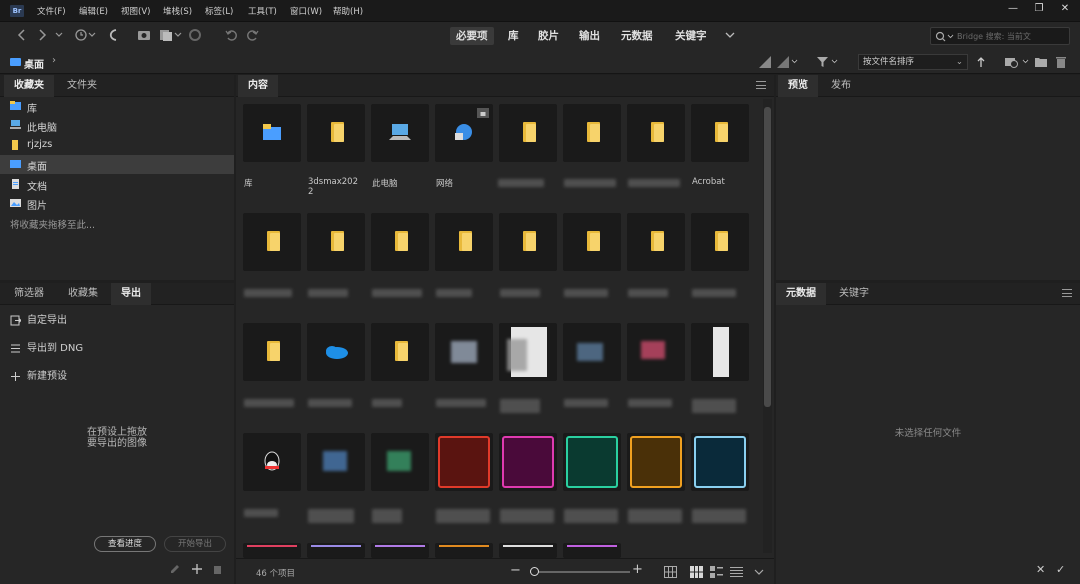 The image size is (1080, 584). What do you see at coordinates (117, 164) in the screenshot?
I see `favorite-item-desktop: 桌面` at bounding box center [117, 164].